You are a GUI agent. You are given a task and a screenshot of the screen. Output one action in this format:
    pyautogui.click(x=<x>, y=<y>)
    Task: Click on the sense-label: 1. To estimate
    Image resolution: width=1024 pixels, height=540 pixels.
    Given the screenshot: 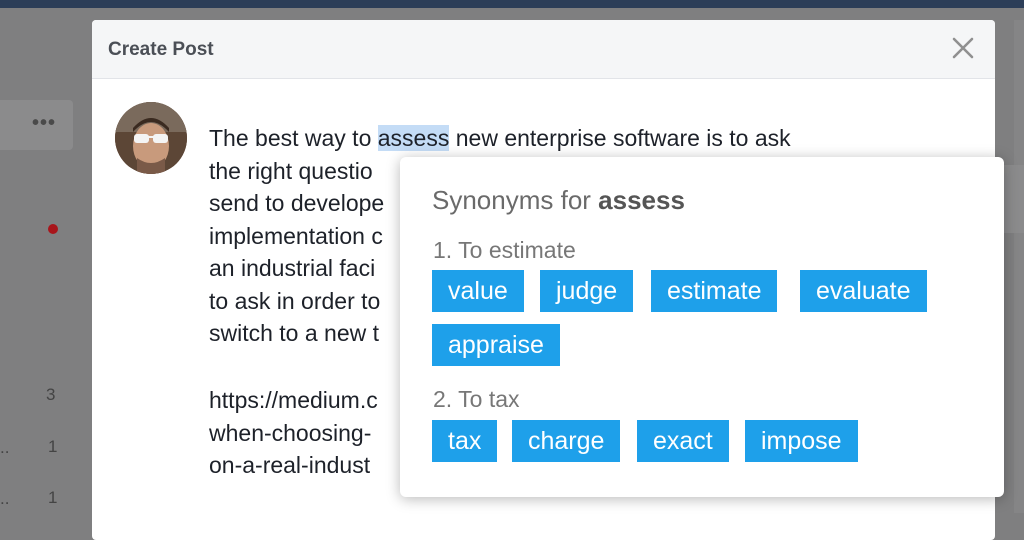 What is the action you would take?
    pyautogui.click(x=504, y=250)
    